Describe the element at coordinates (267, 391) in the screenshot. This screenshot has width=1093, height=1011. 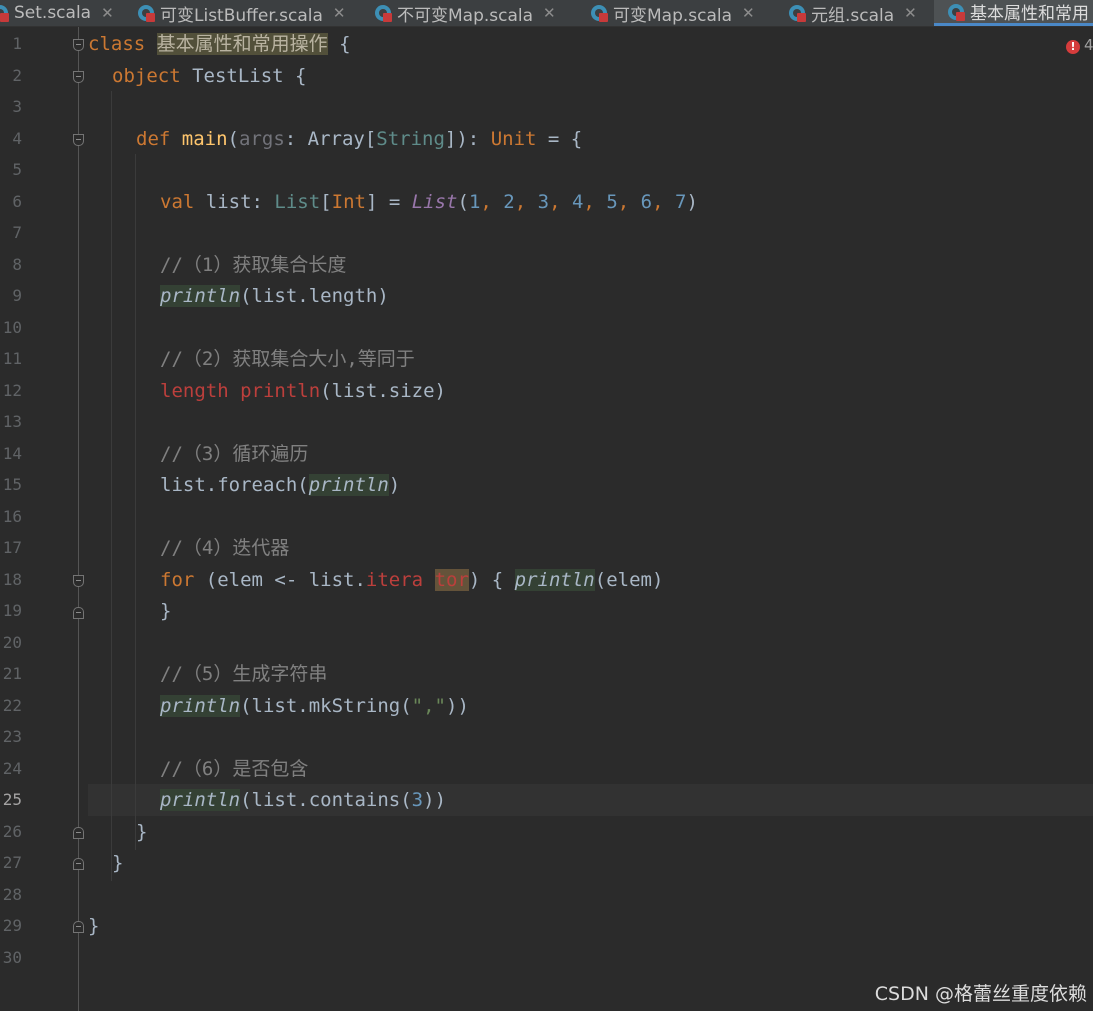
I see `code-line-12: length println(list.size)` at that location.